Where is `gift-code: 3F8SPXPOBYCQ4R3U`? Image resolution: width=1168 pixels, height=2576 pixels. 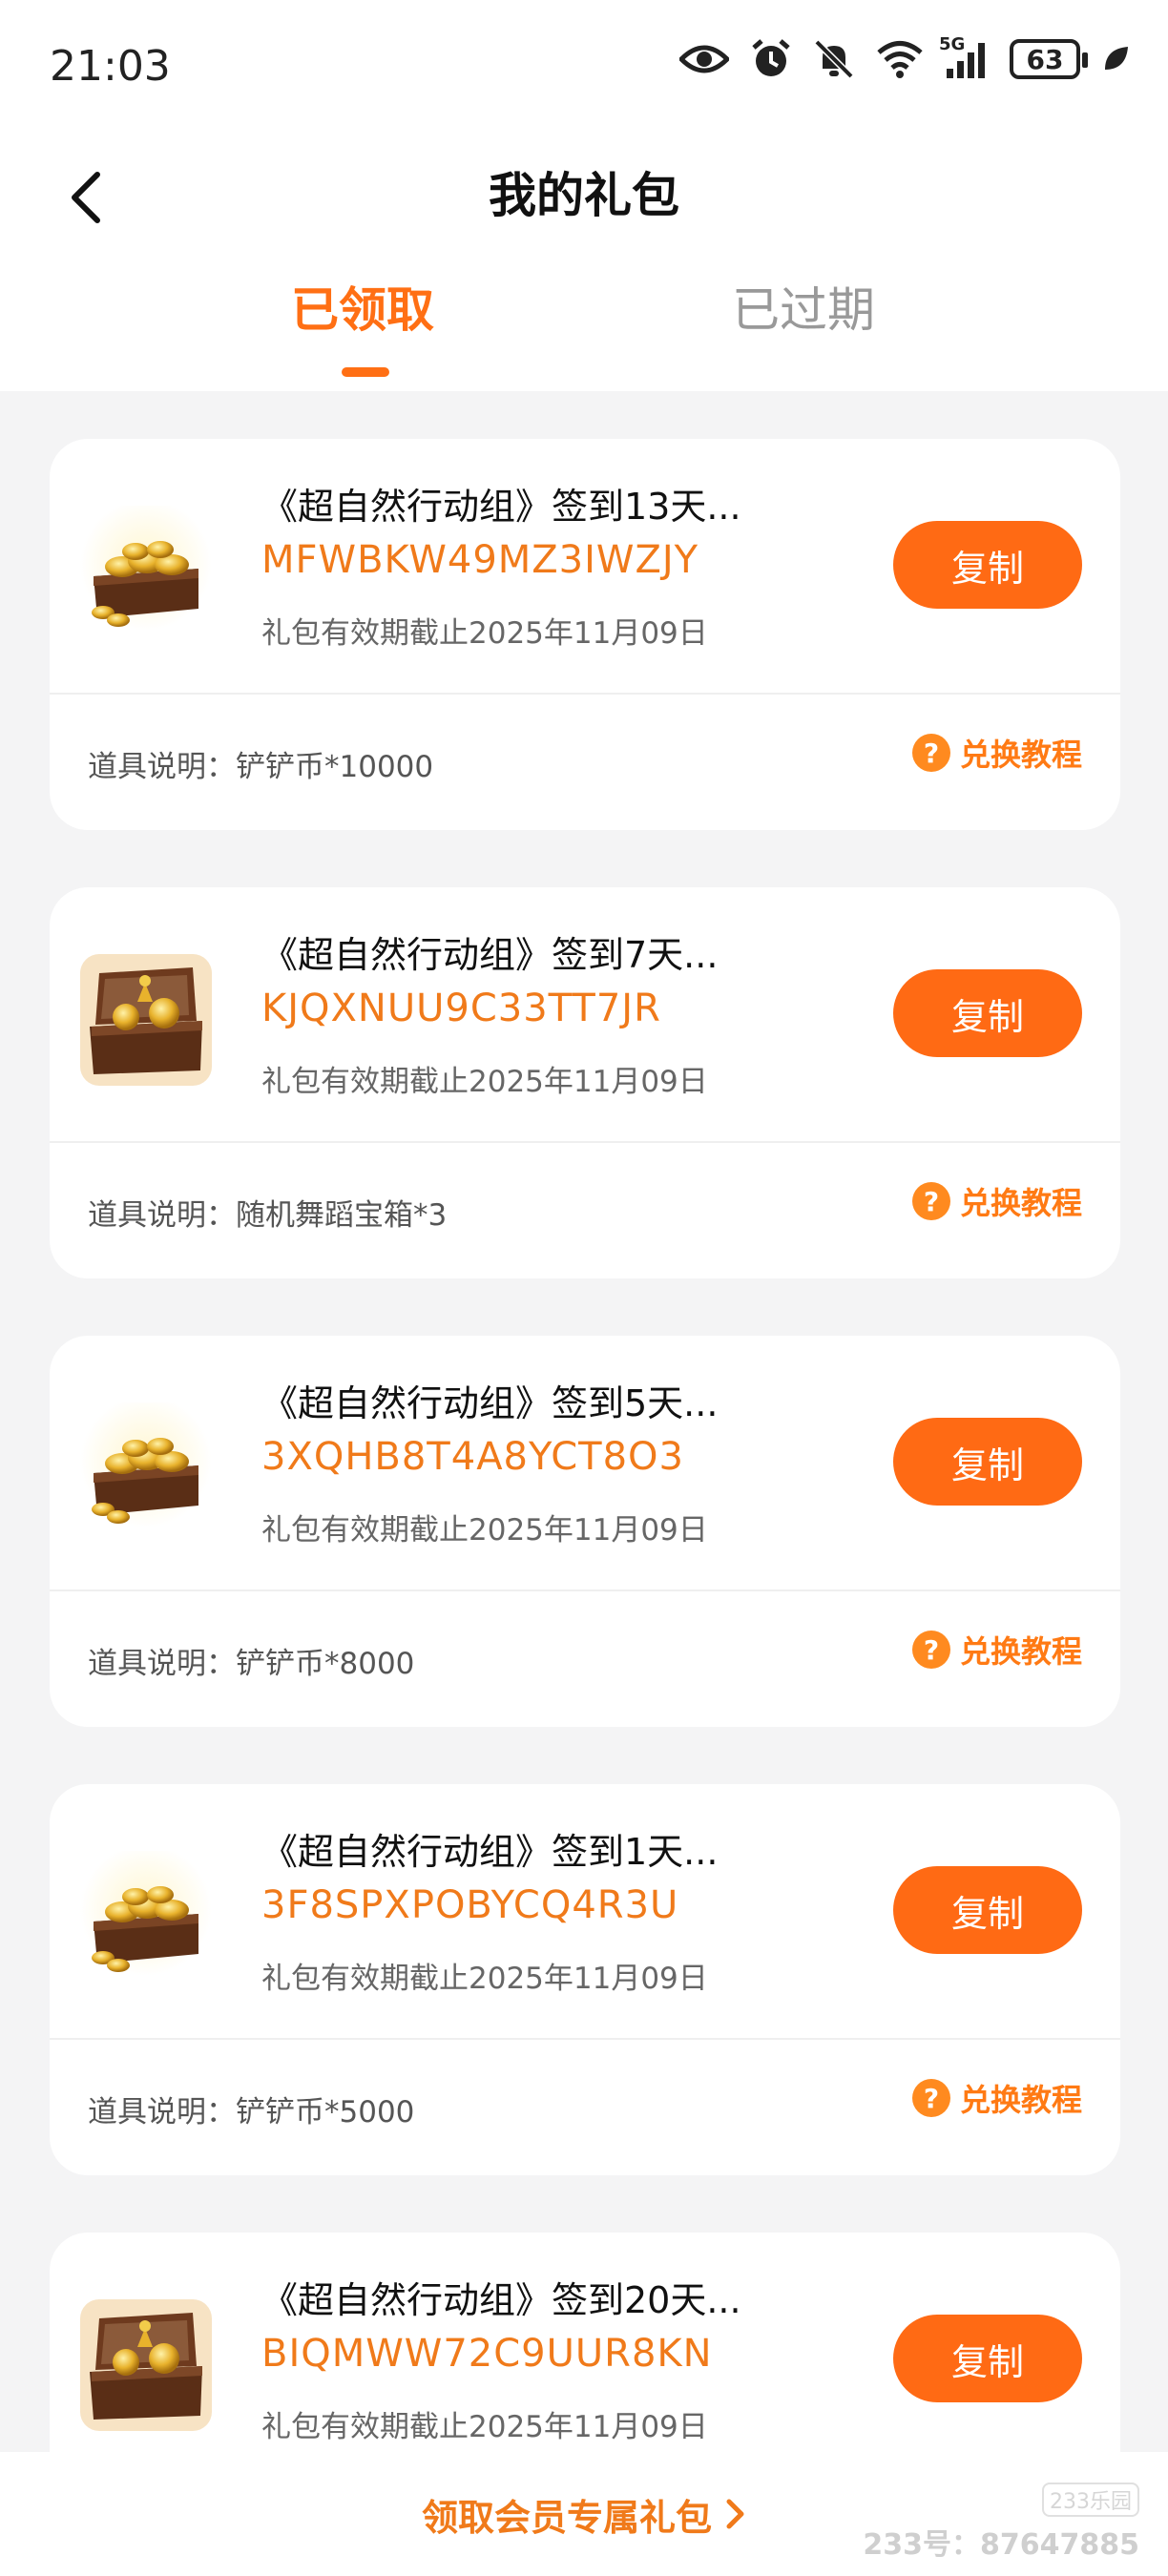 gift-code: 3F8SPXPOBYCQ4R3U is located at coordinates (470, 1905).